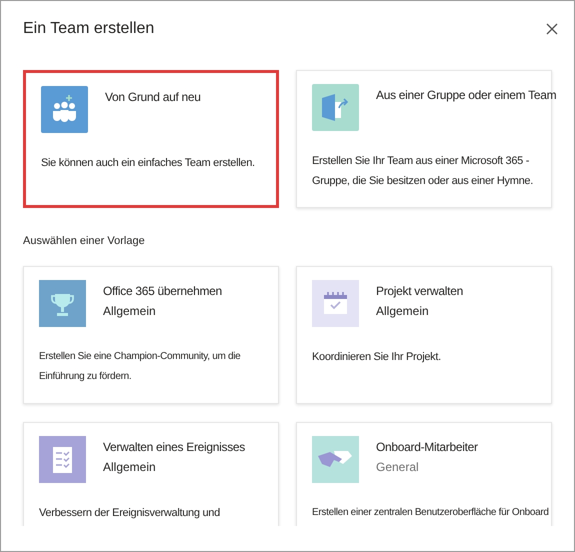 Image resolution: width=575 pixels, height=552 pixels. I want to click on team-icon, so click(64, 109).